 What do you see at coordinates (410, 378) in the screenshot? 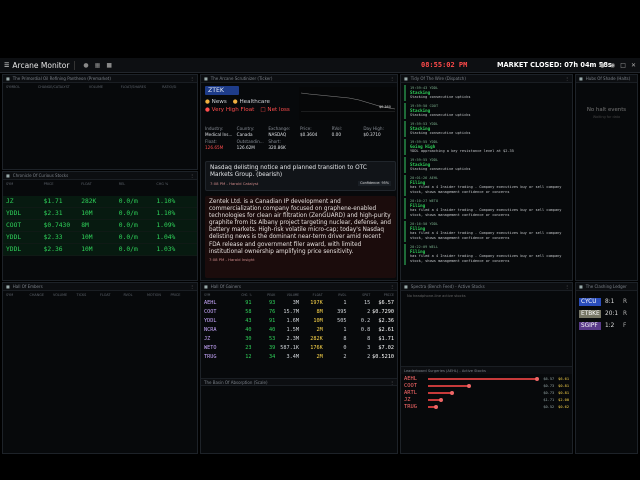
I see `leaderboard-symbol: AEHL` at bounding box center [410, 378].